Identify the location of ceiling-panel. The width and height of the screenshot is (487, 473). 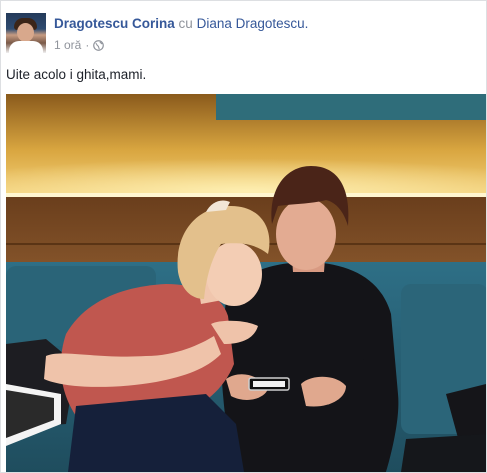
(351, 107).